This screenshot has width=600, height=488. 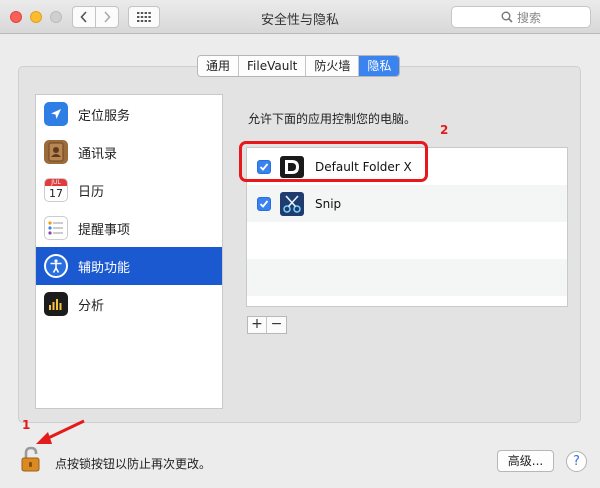 I want to click on tab-filevault: FileVault, so click(x=273, y=66).